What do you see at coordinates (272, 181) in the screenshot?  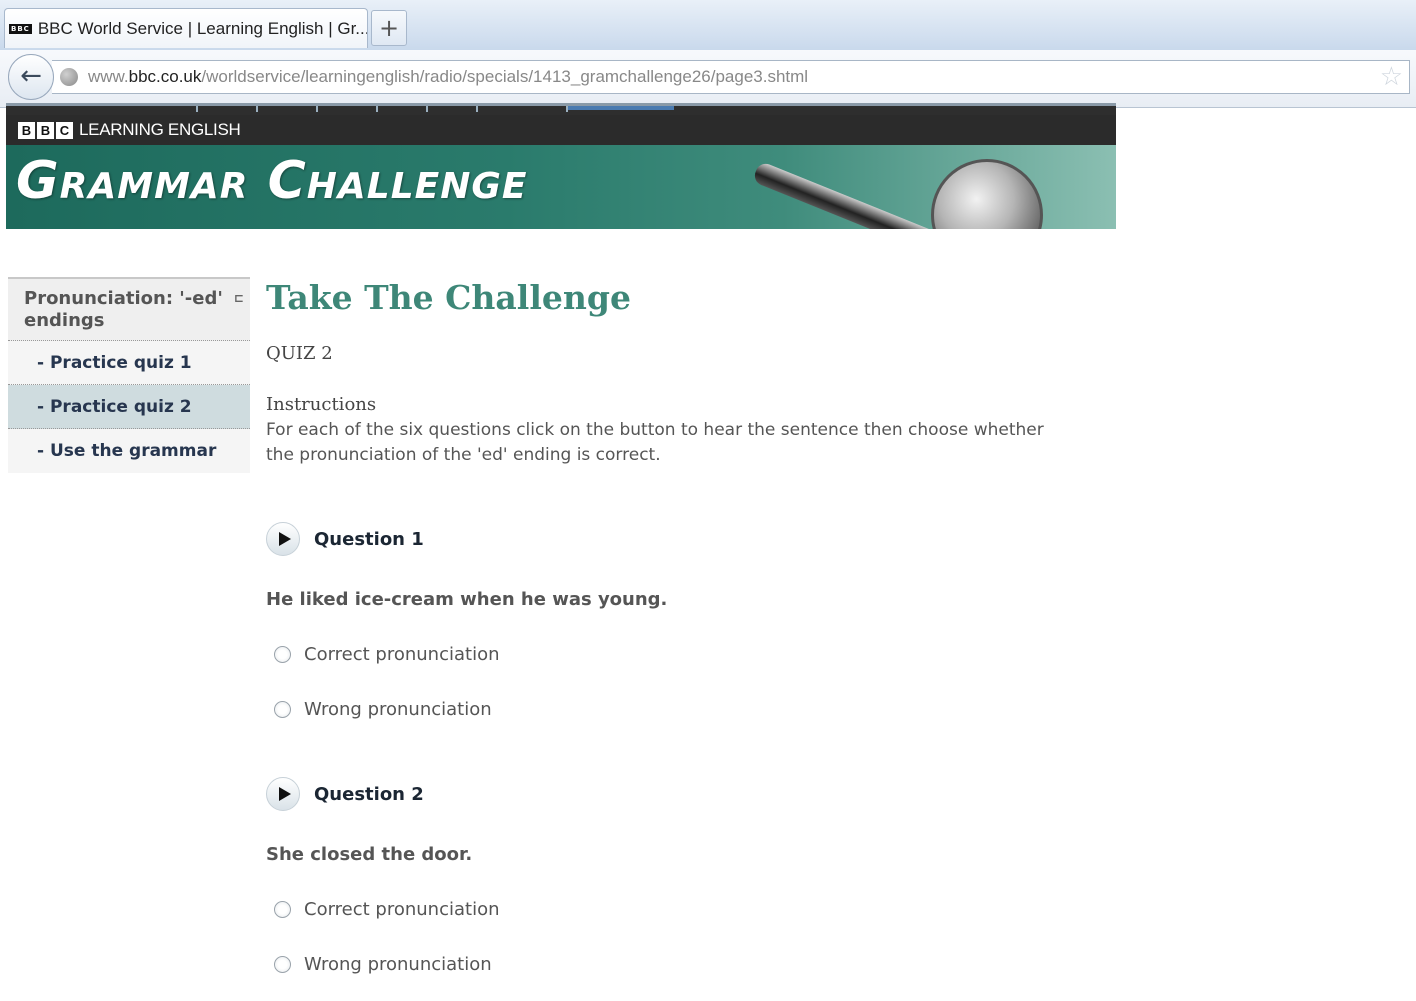 I see `banner-title: Grammar Challenge` at bounding box center [272, 181].